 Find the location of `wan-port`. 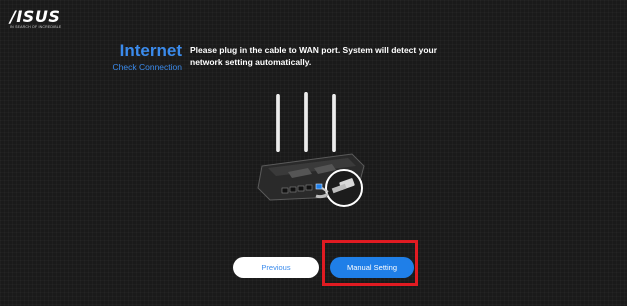

wan-port is located at coordinates (319, 186).